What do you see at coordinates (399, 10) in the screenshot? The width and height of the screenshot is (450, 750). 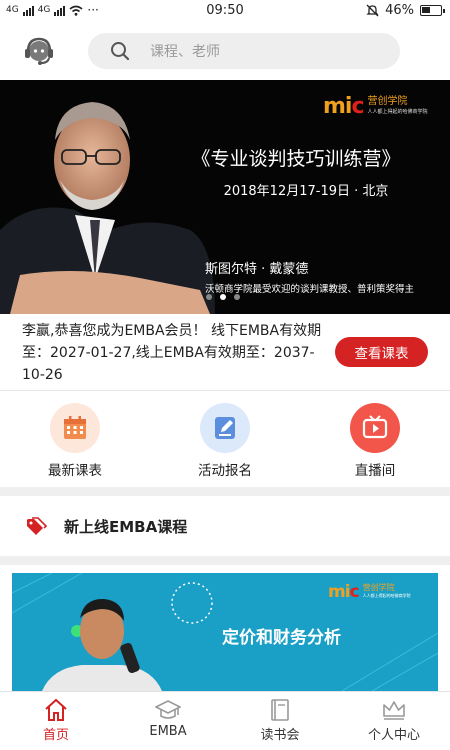 I see `battery-percent: 46%` at bounding box center [399, 10].